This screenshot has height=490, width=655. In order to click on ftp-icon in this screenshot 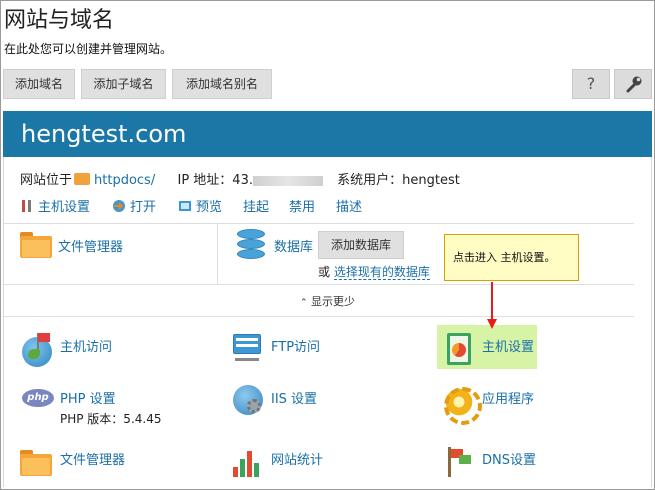, I will do `click(247, 349)`.